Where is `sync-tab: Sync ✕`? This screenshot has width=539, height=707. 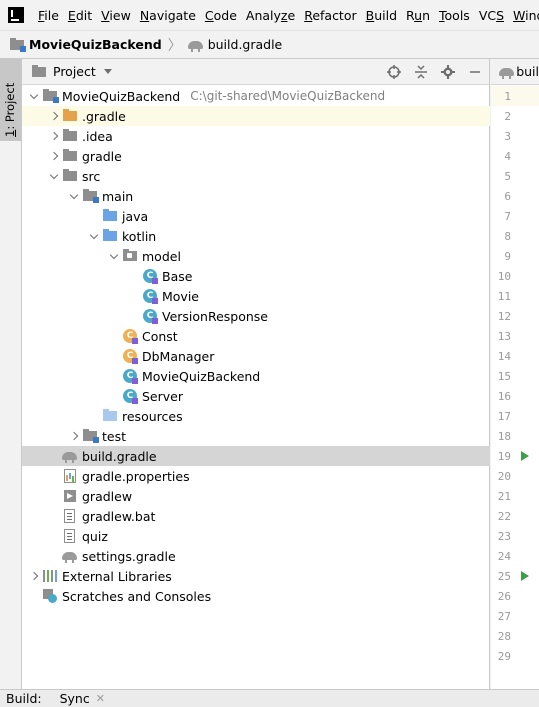
sync-tab: Sync ✕ is located at coordinates (82, 698).